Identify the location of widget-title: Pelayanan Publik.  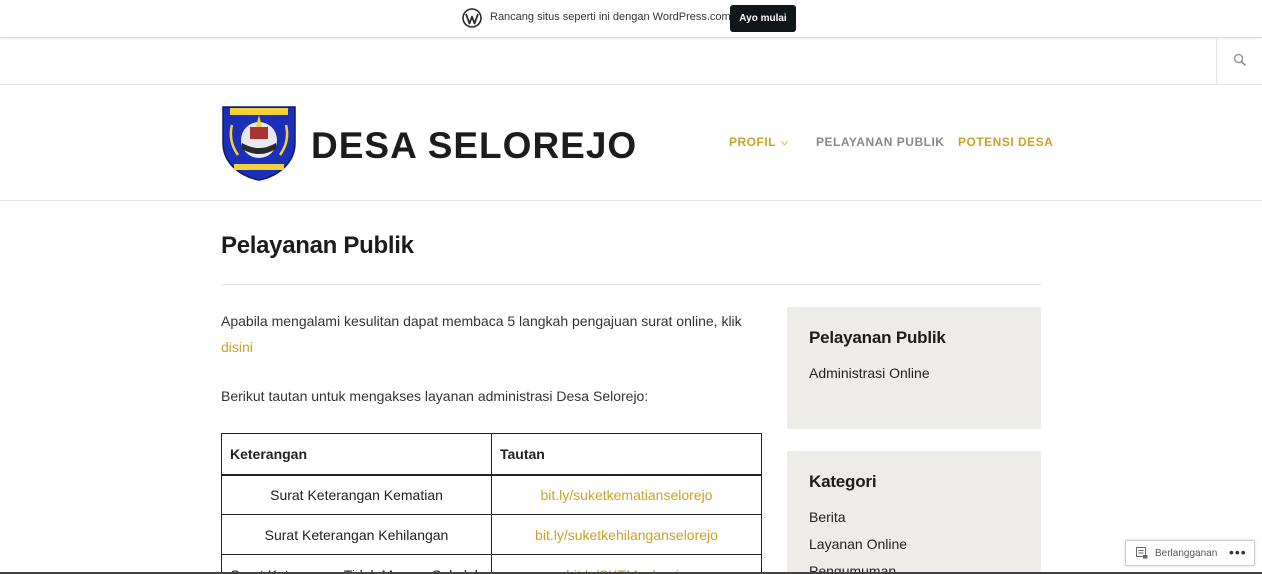
(877, 337).